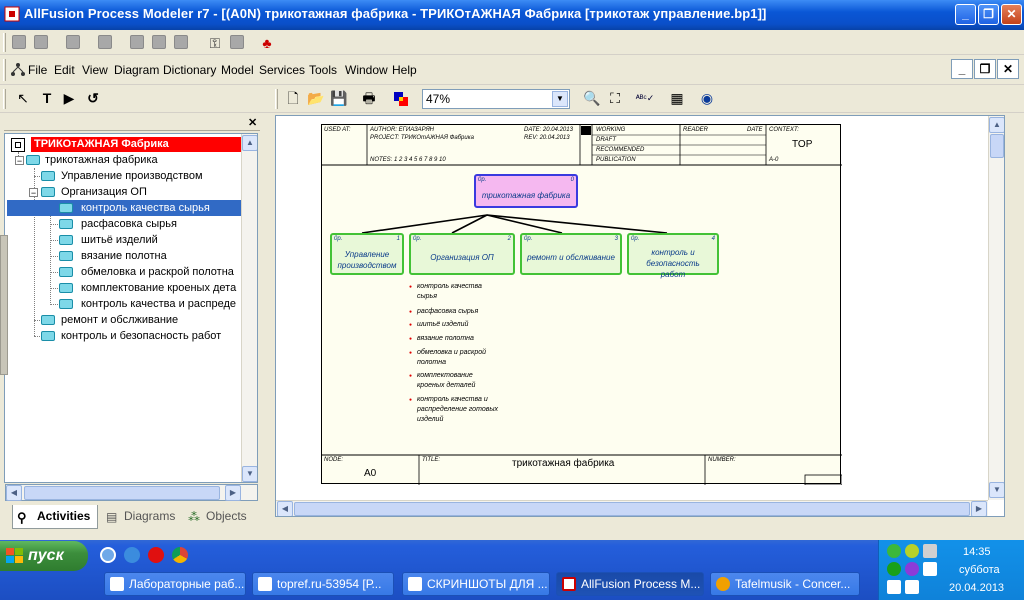 The height and width of the screenshot is (600, 1024). I want to click on tree-node: контроль качества и распреде, so click(154, 304).